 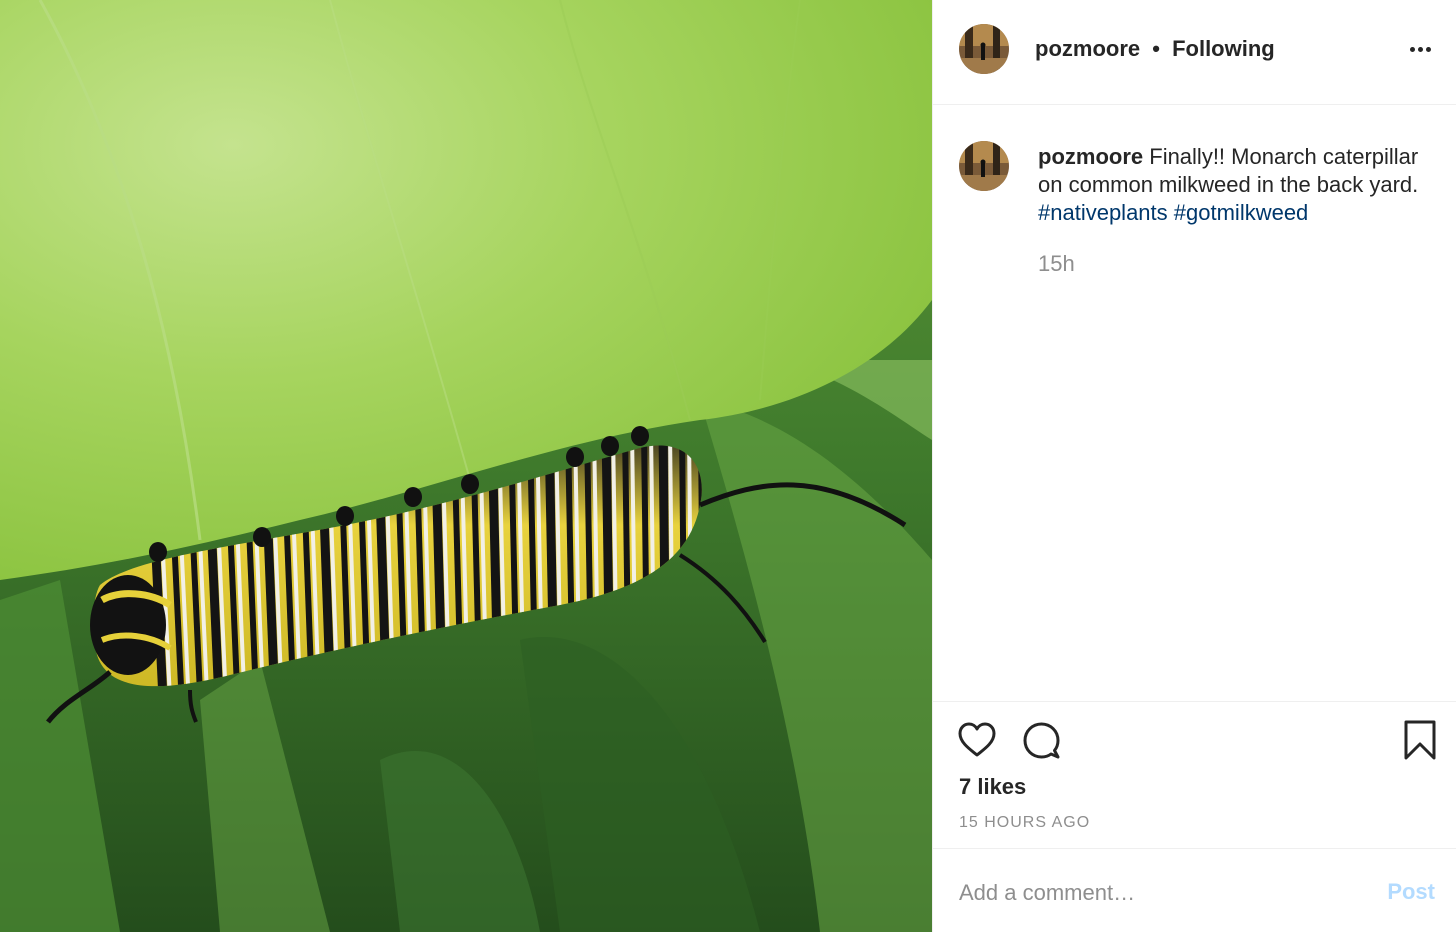 I want to click on comment-input, so click(x=1159, y=893).